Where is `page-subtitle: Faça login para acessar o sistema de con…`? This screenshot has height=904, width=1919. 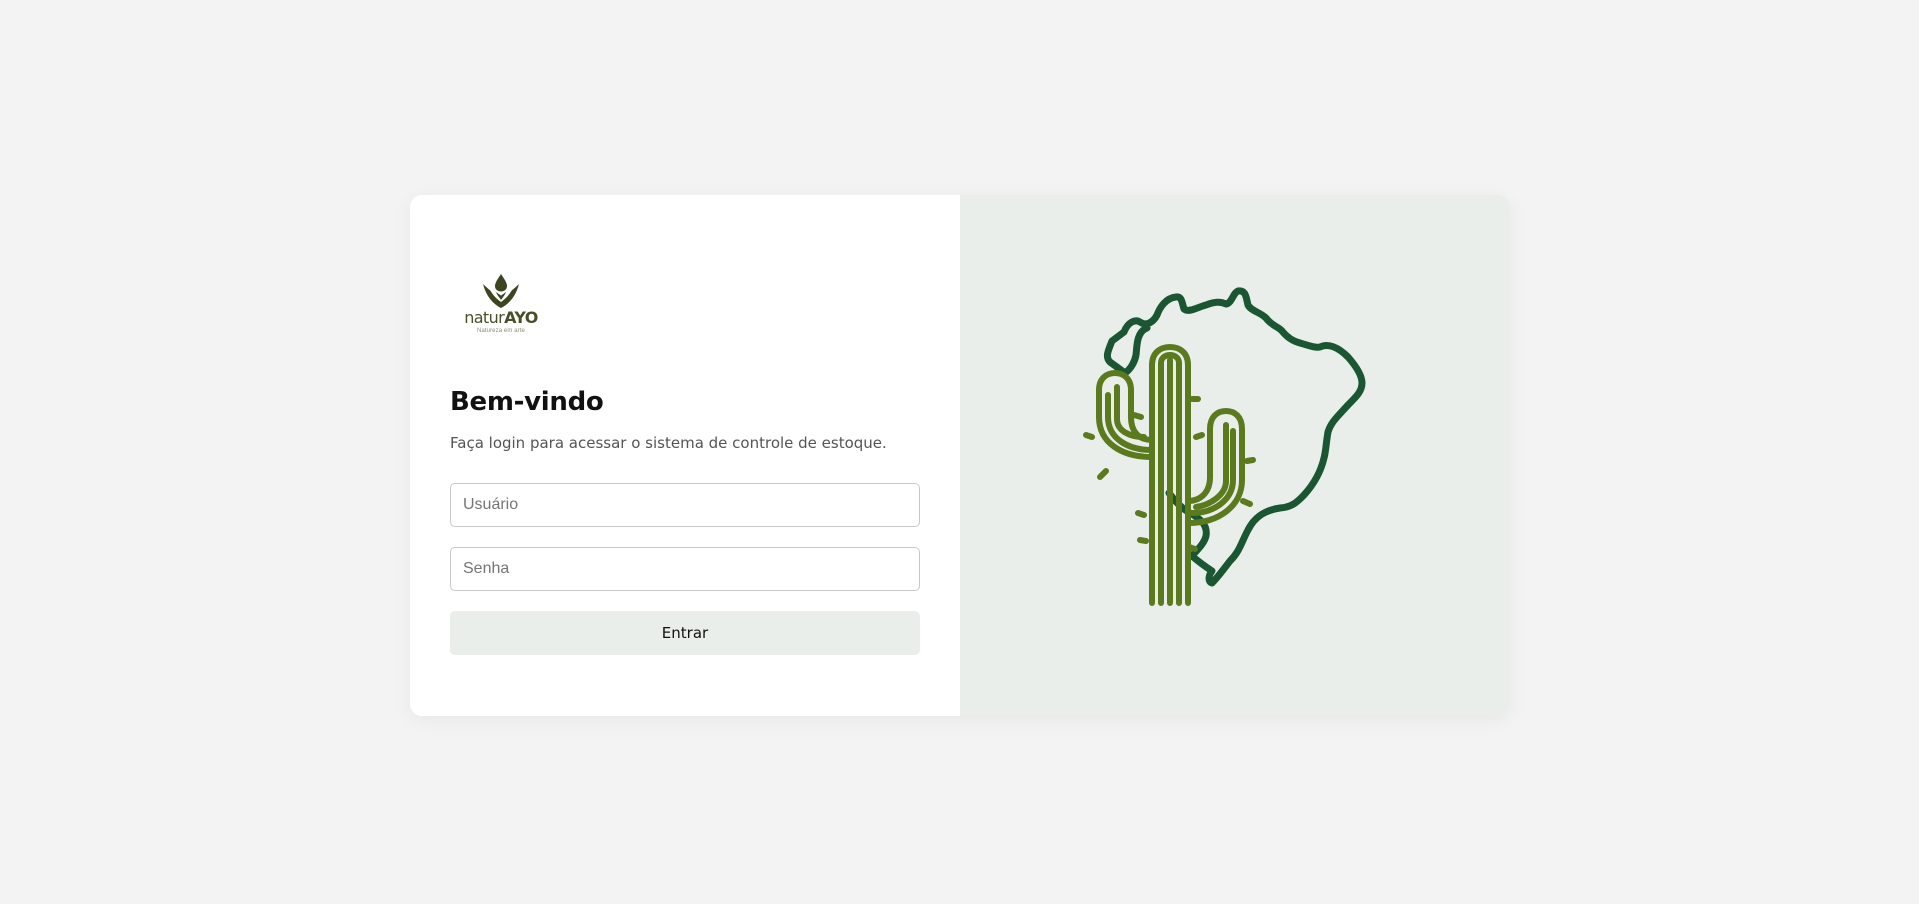
page-subtitle: Faça login para acessar o sistema de con… is located at coordinates (668, 443).